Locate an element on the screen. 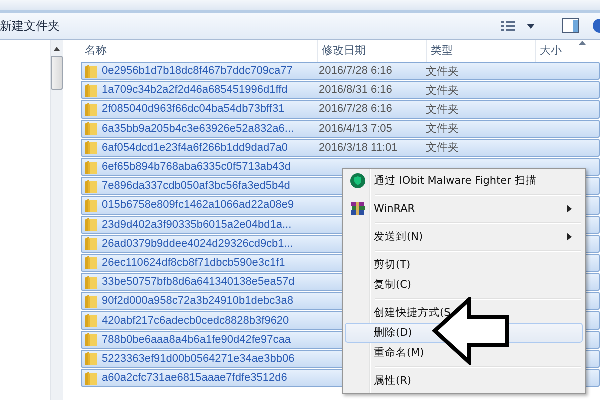 The image size is (600, 400). file-row: 6a35bb9a205b4c3e63926e52a832a6... 2016/4/13 7:05 文件夹 is located at coordinates (340, 129).